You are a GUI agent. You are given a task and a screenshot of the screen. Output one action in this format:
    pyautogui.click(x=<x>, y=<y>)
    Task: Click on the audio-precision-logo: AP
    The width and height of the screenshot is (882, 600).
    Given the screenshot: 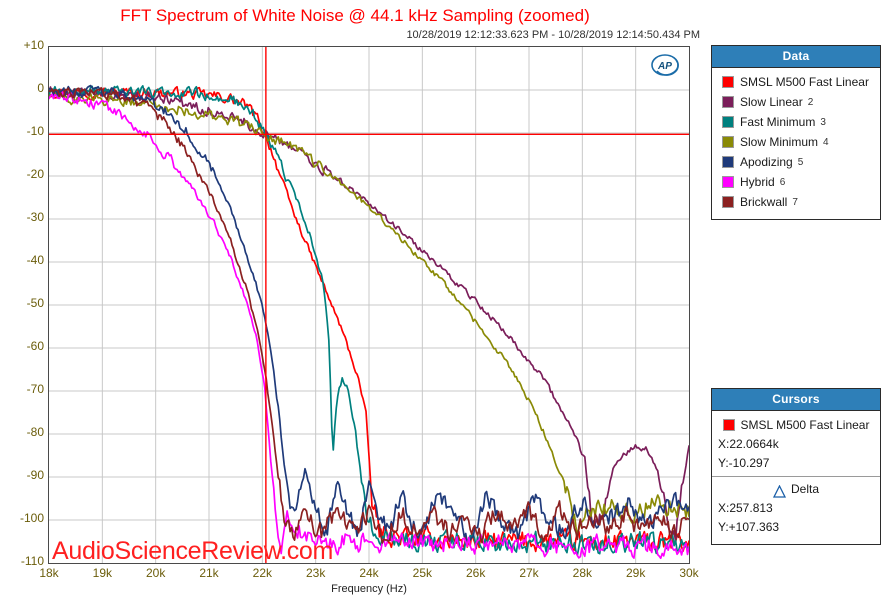 What is the action you would take?
    pyautogui.click(x=665, y=65)
    